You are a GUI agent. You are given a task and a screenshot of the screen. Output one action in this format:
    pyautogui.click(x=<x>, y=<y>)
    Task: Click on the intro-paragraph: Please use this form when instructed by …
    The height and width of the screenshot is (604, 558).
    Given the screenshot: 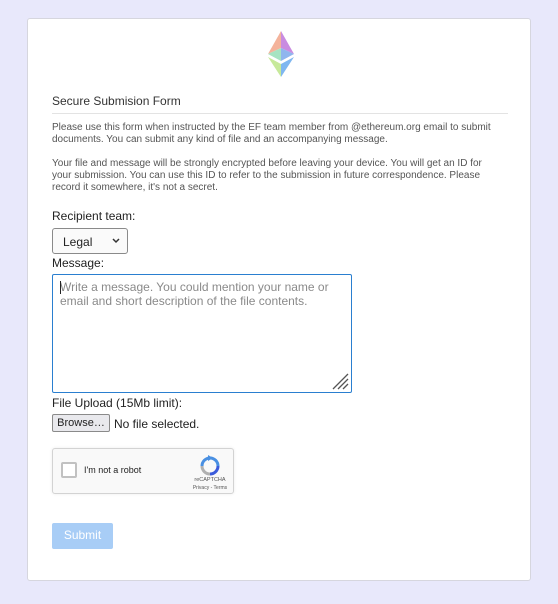 What is the action you would take?
    pyautogui.click(x=271, y=133)
    